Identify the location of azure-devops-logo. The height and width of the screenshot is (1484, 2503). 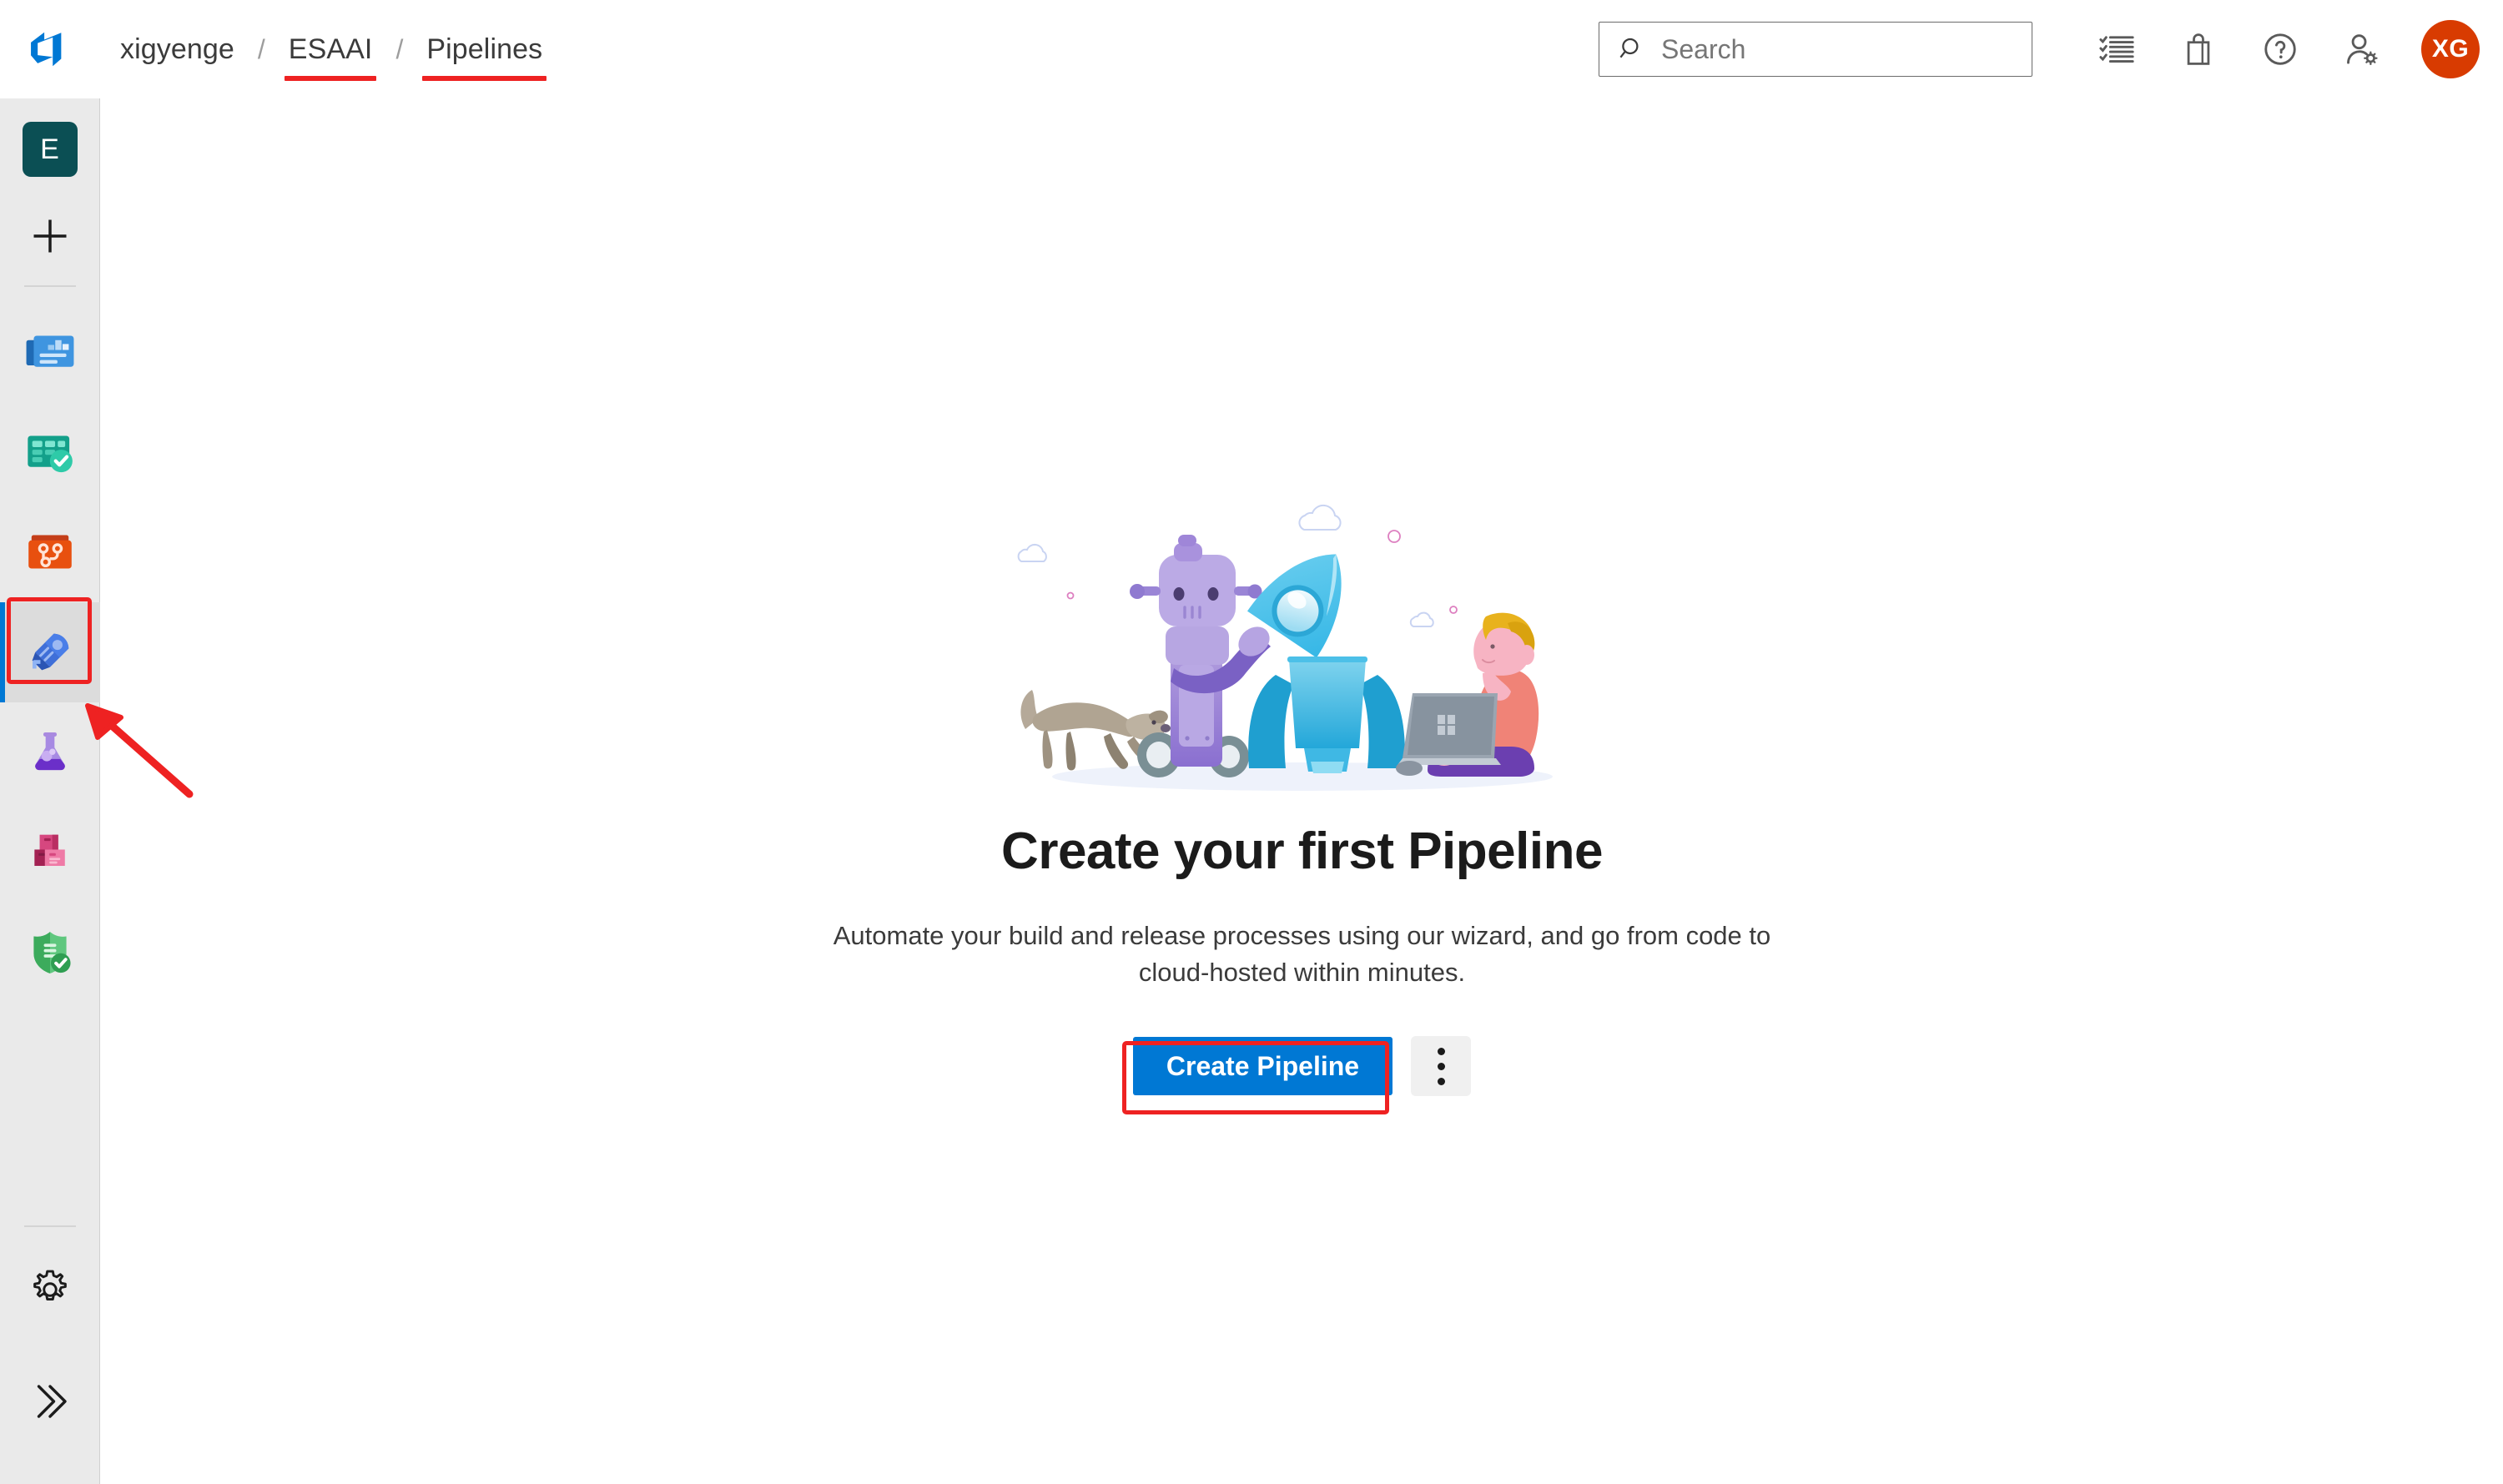
(49, 49).